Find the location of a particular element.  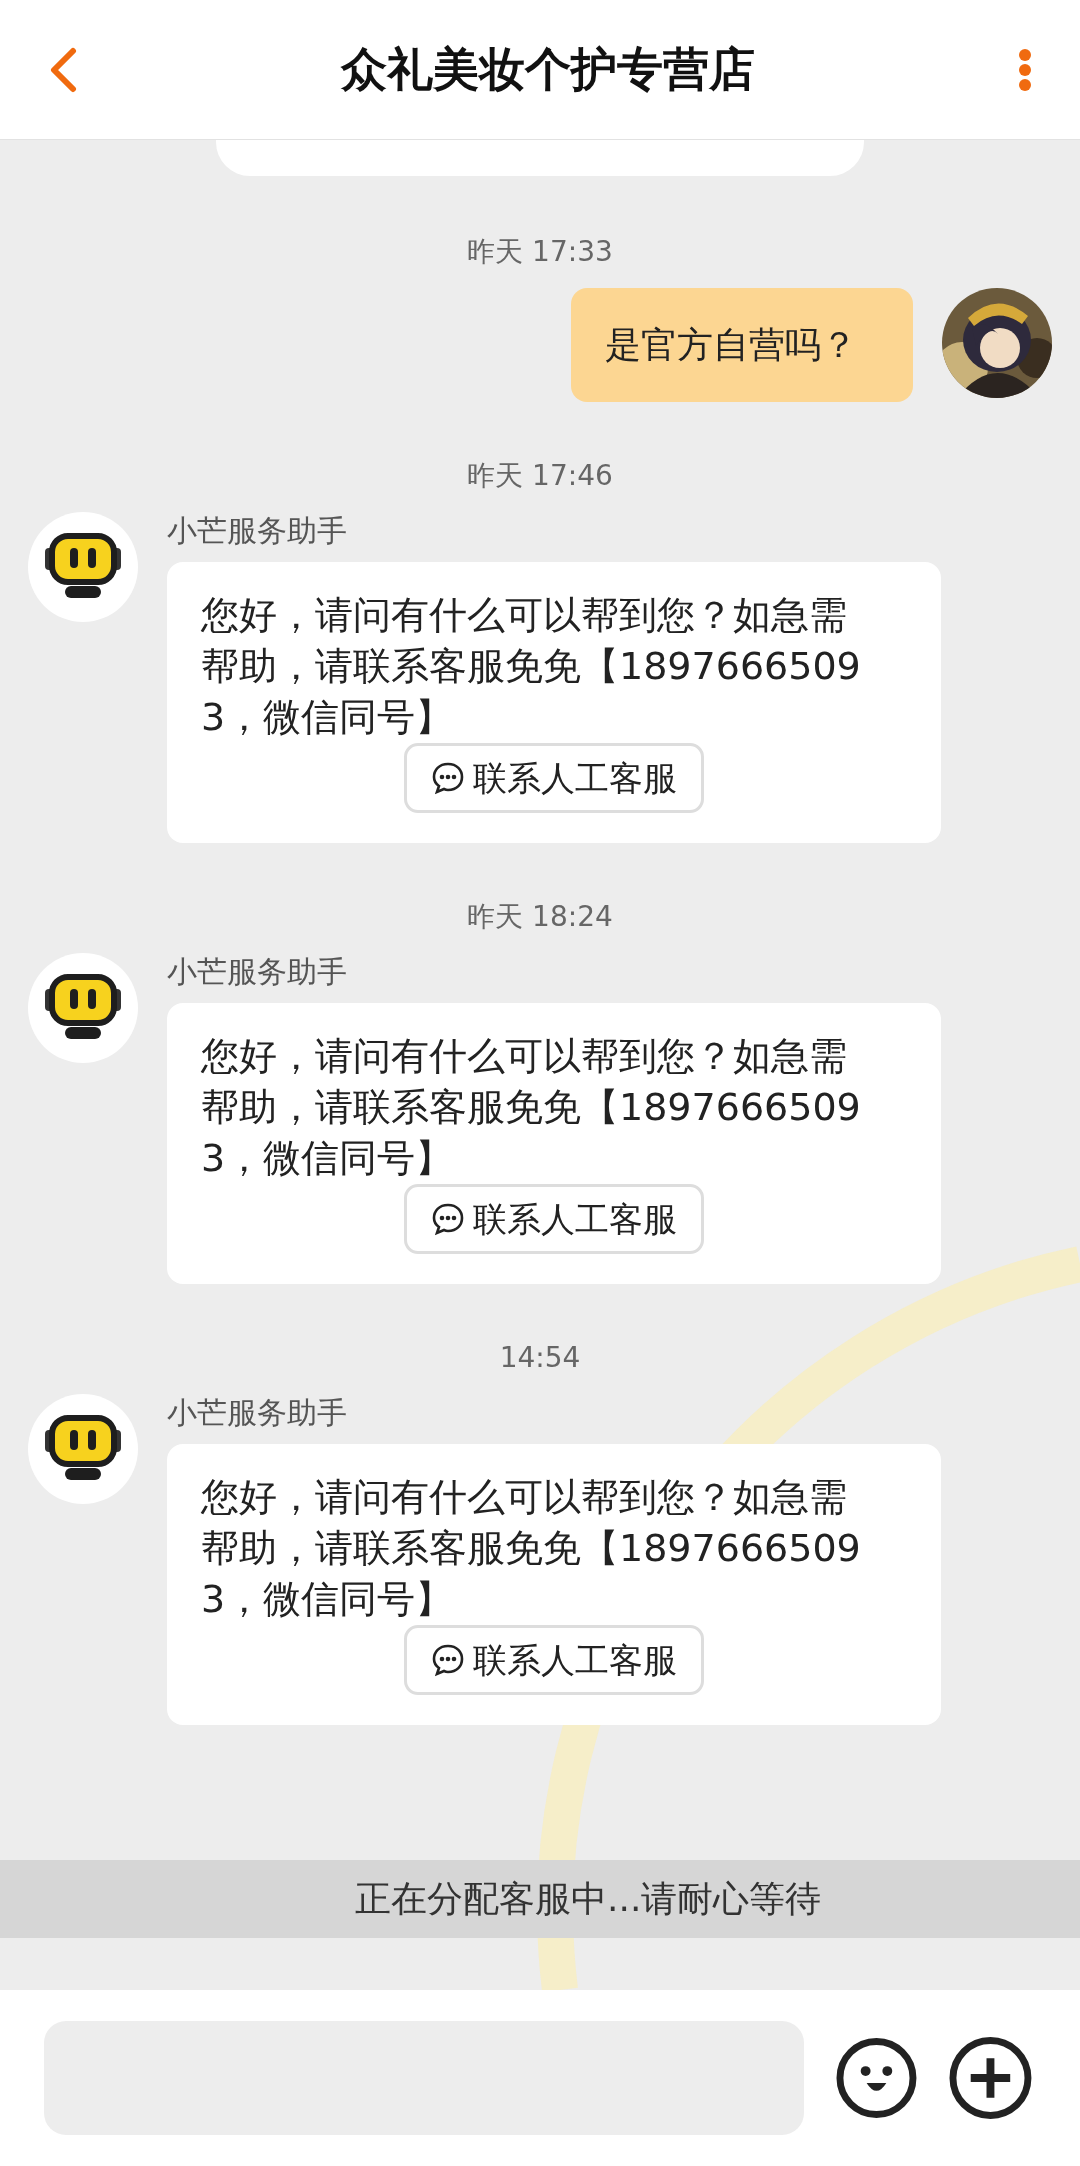

back-icon is located at coordinates (63, 69).